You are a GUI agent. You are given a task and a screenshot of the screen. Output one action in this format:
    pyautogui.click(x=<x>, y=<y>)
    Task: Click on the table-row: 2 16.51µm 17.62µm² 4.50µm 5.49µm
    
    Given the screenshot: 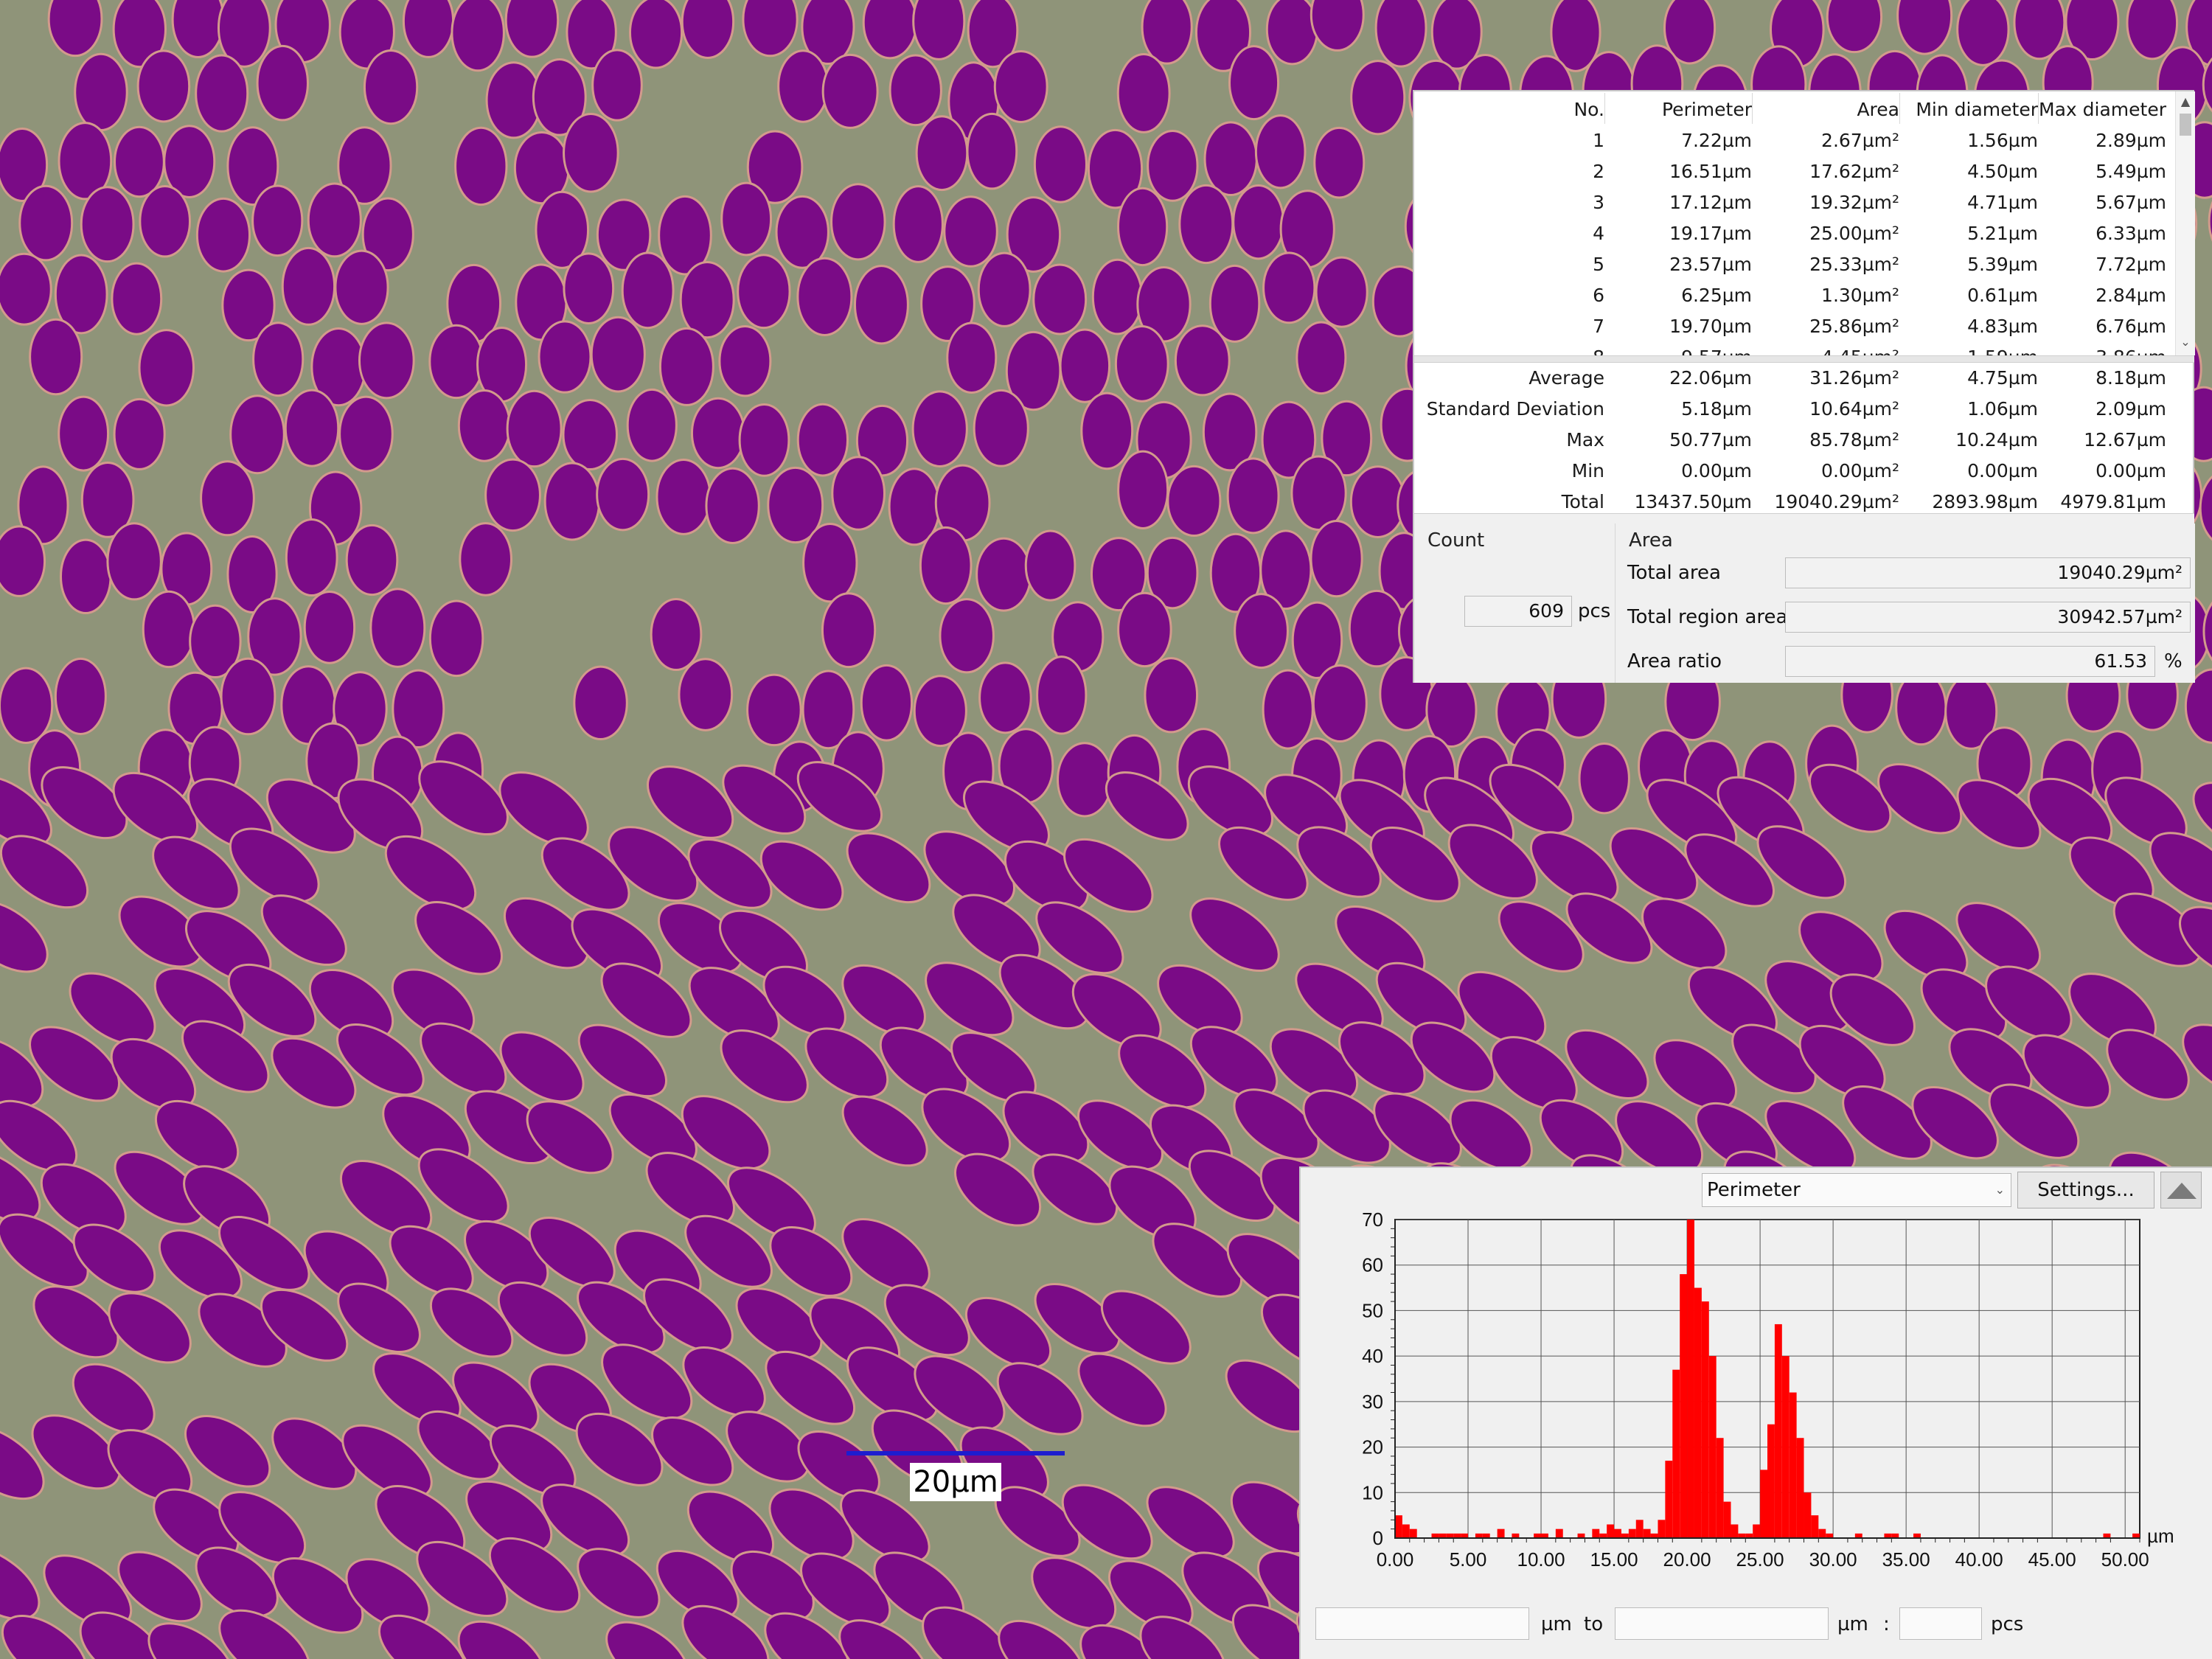 What is the action you would take?
    pyautogui.click(x=1794, y=170)
    